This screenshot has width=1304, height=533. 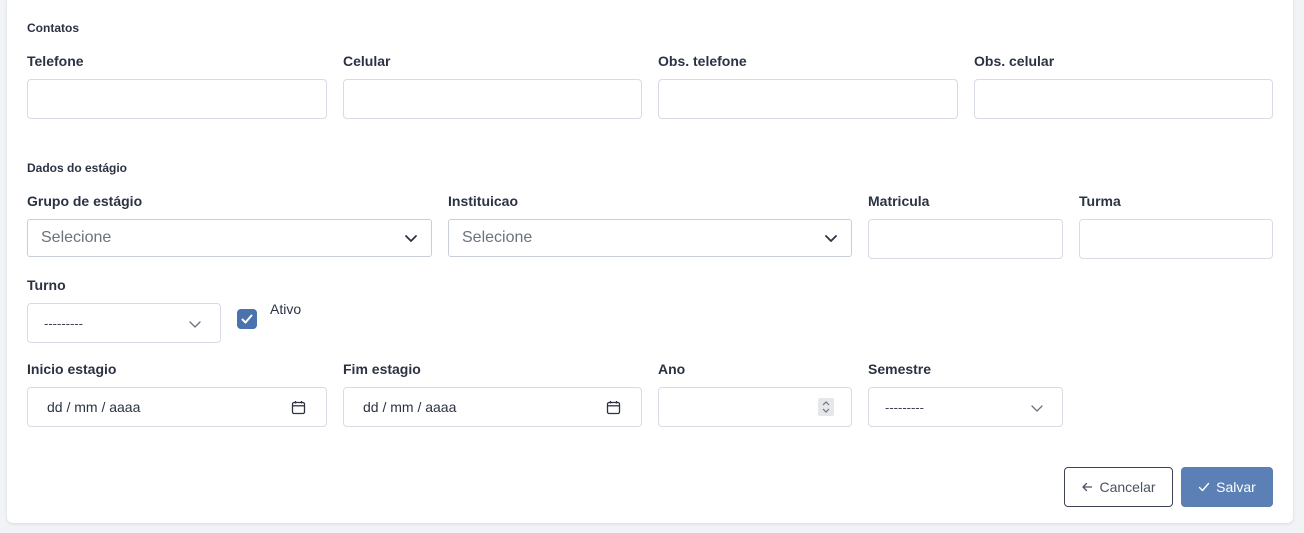 What do you see at coordinates (808, 99) in the screenshot?
I see `obs-telefone-input` at bounding box center [808, 99].